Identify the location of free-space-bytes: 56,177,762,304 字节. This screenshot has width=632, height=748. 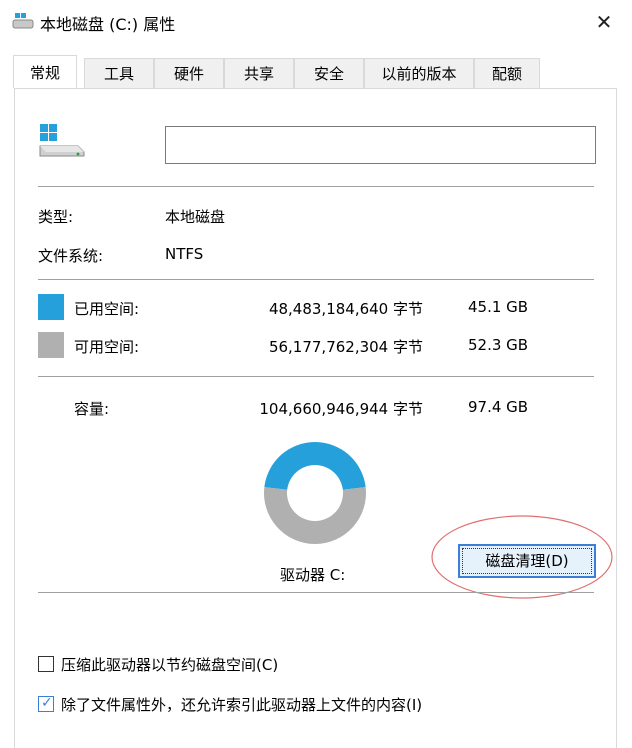
(345, 347).